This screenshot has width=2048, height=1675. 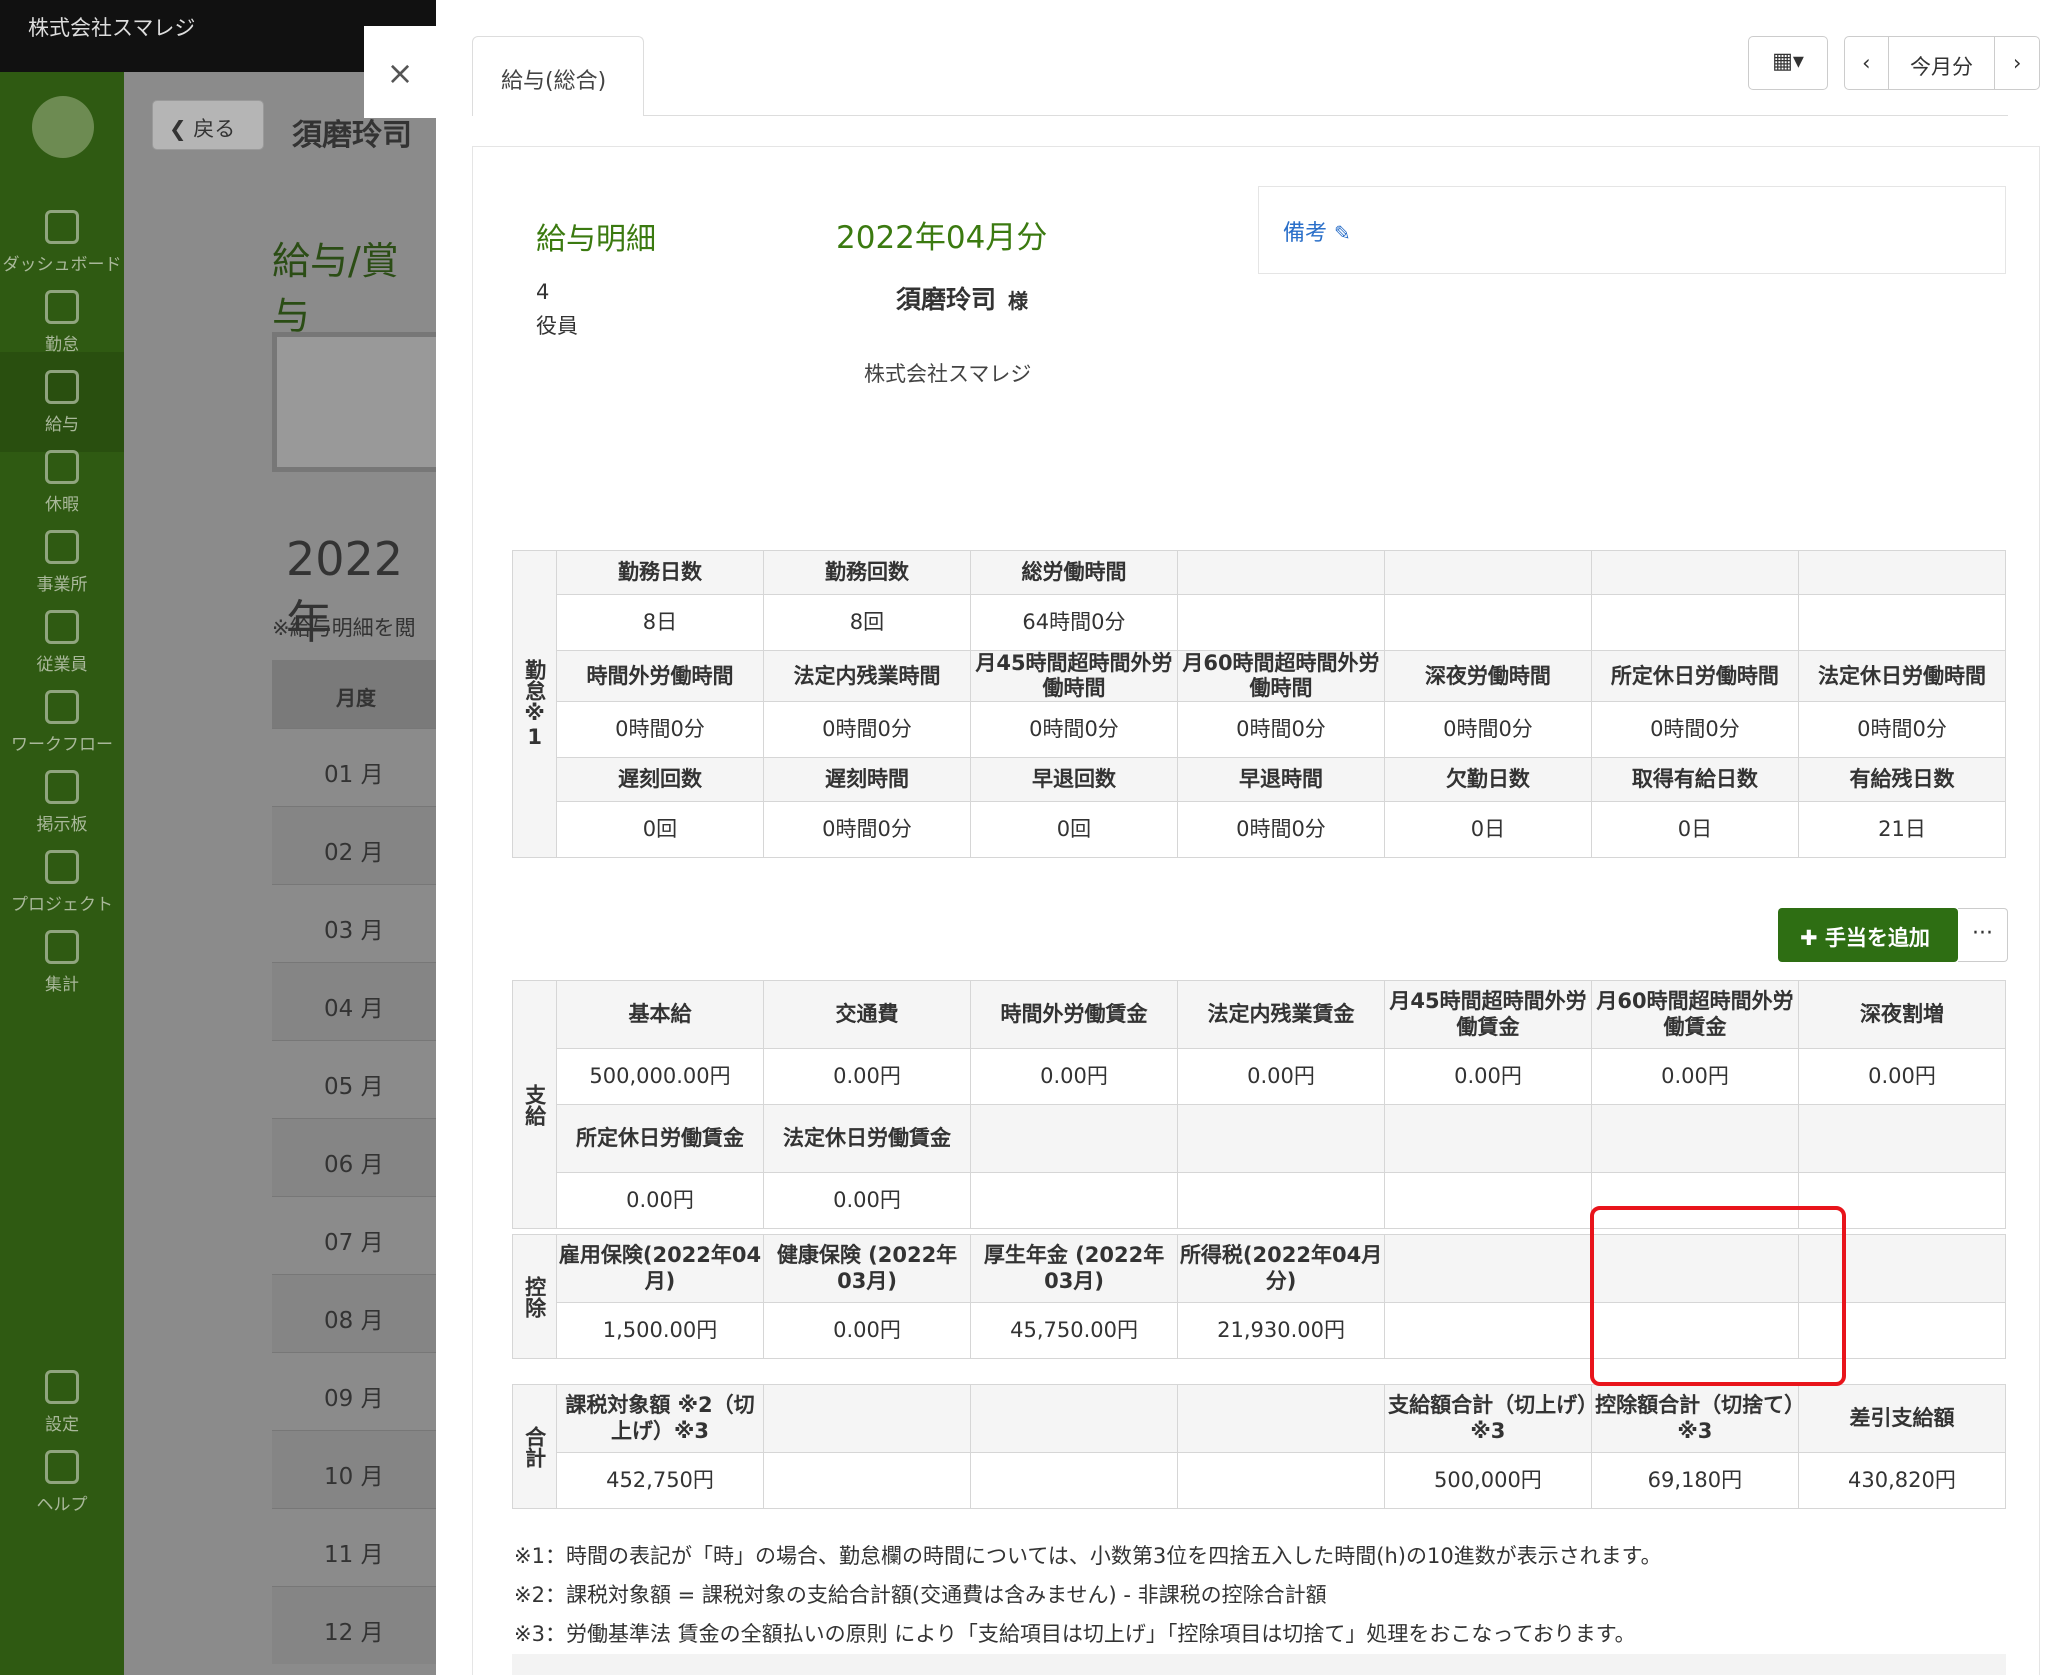 I want to click on employee-role: 役員, so click(x=557, y=326).